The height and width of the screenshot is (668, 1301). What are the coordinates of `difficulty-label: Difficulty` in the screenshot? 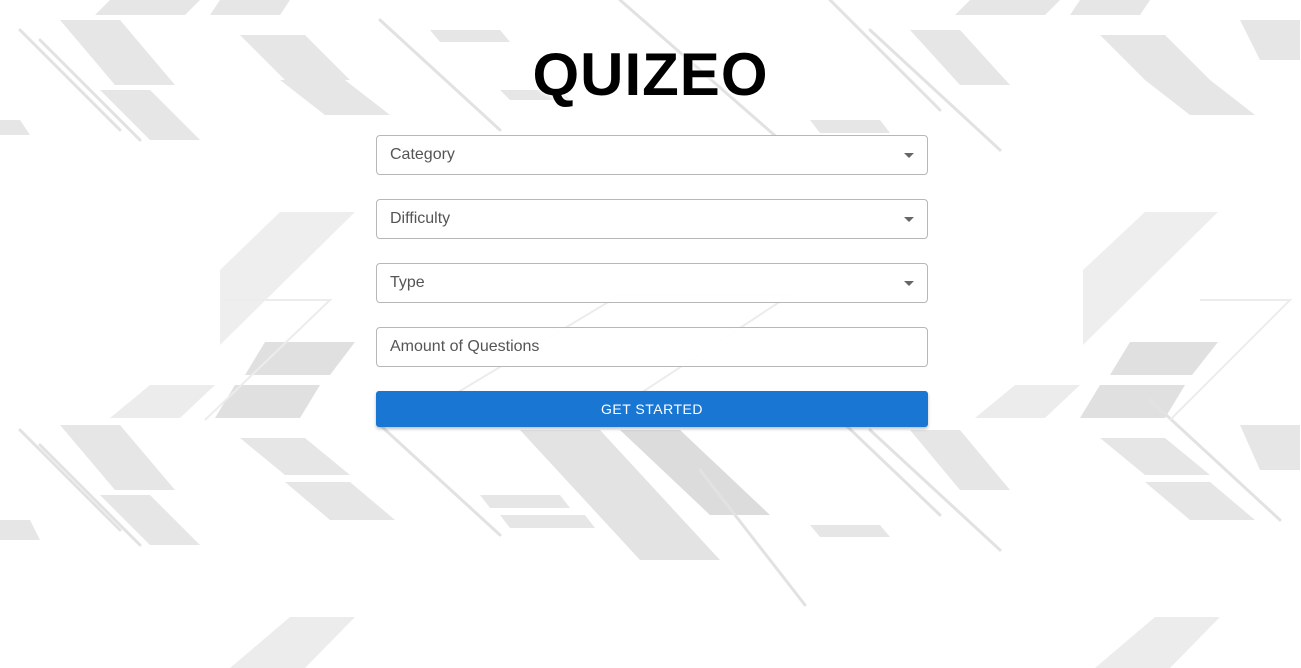 It's located at (420, 218).